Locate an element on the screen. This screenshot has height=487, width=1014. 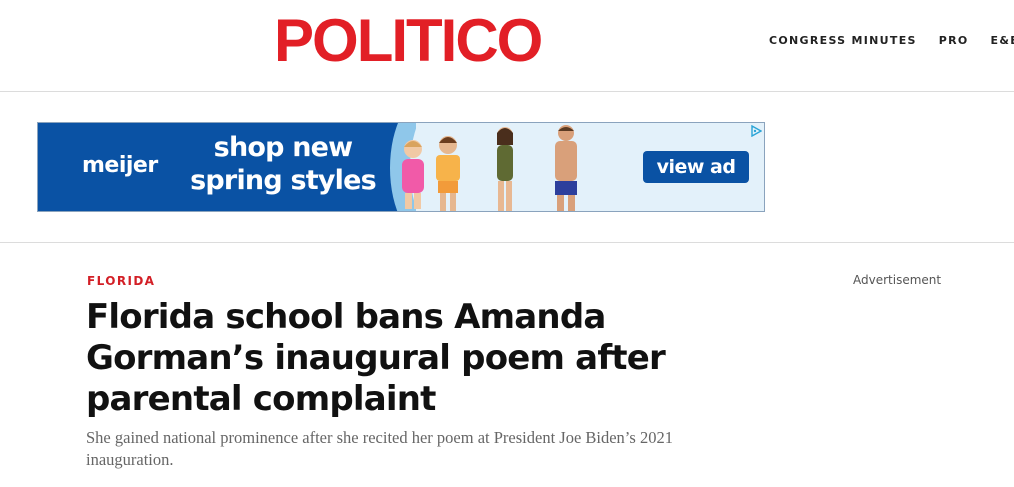
ad-headline: shop new spring styles is located at coordinates (283, 164).